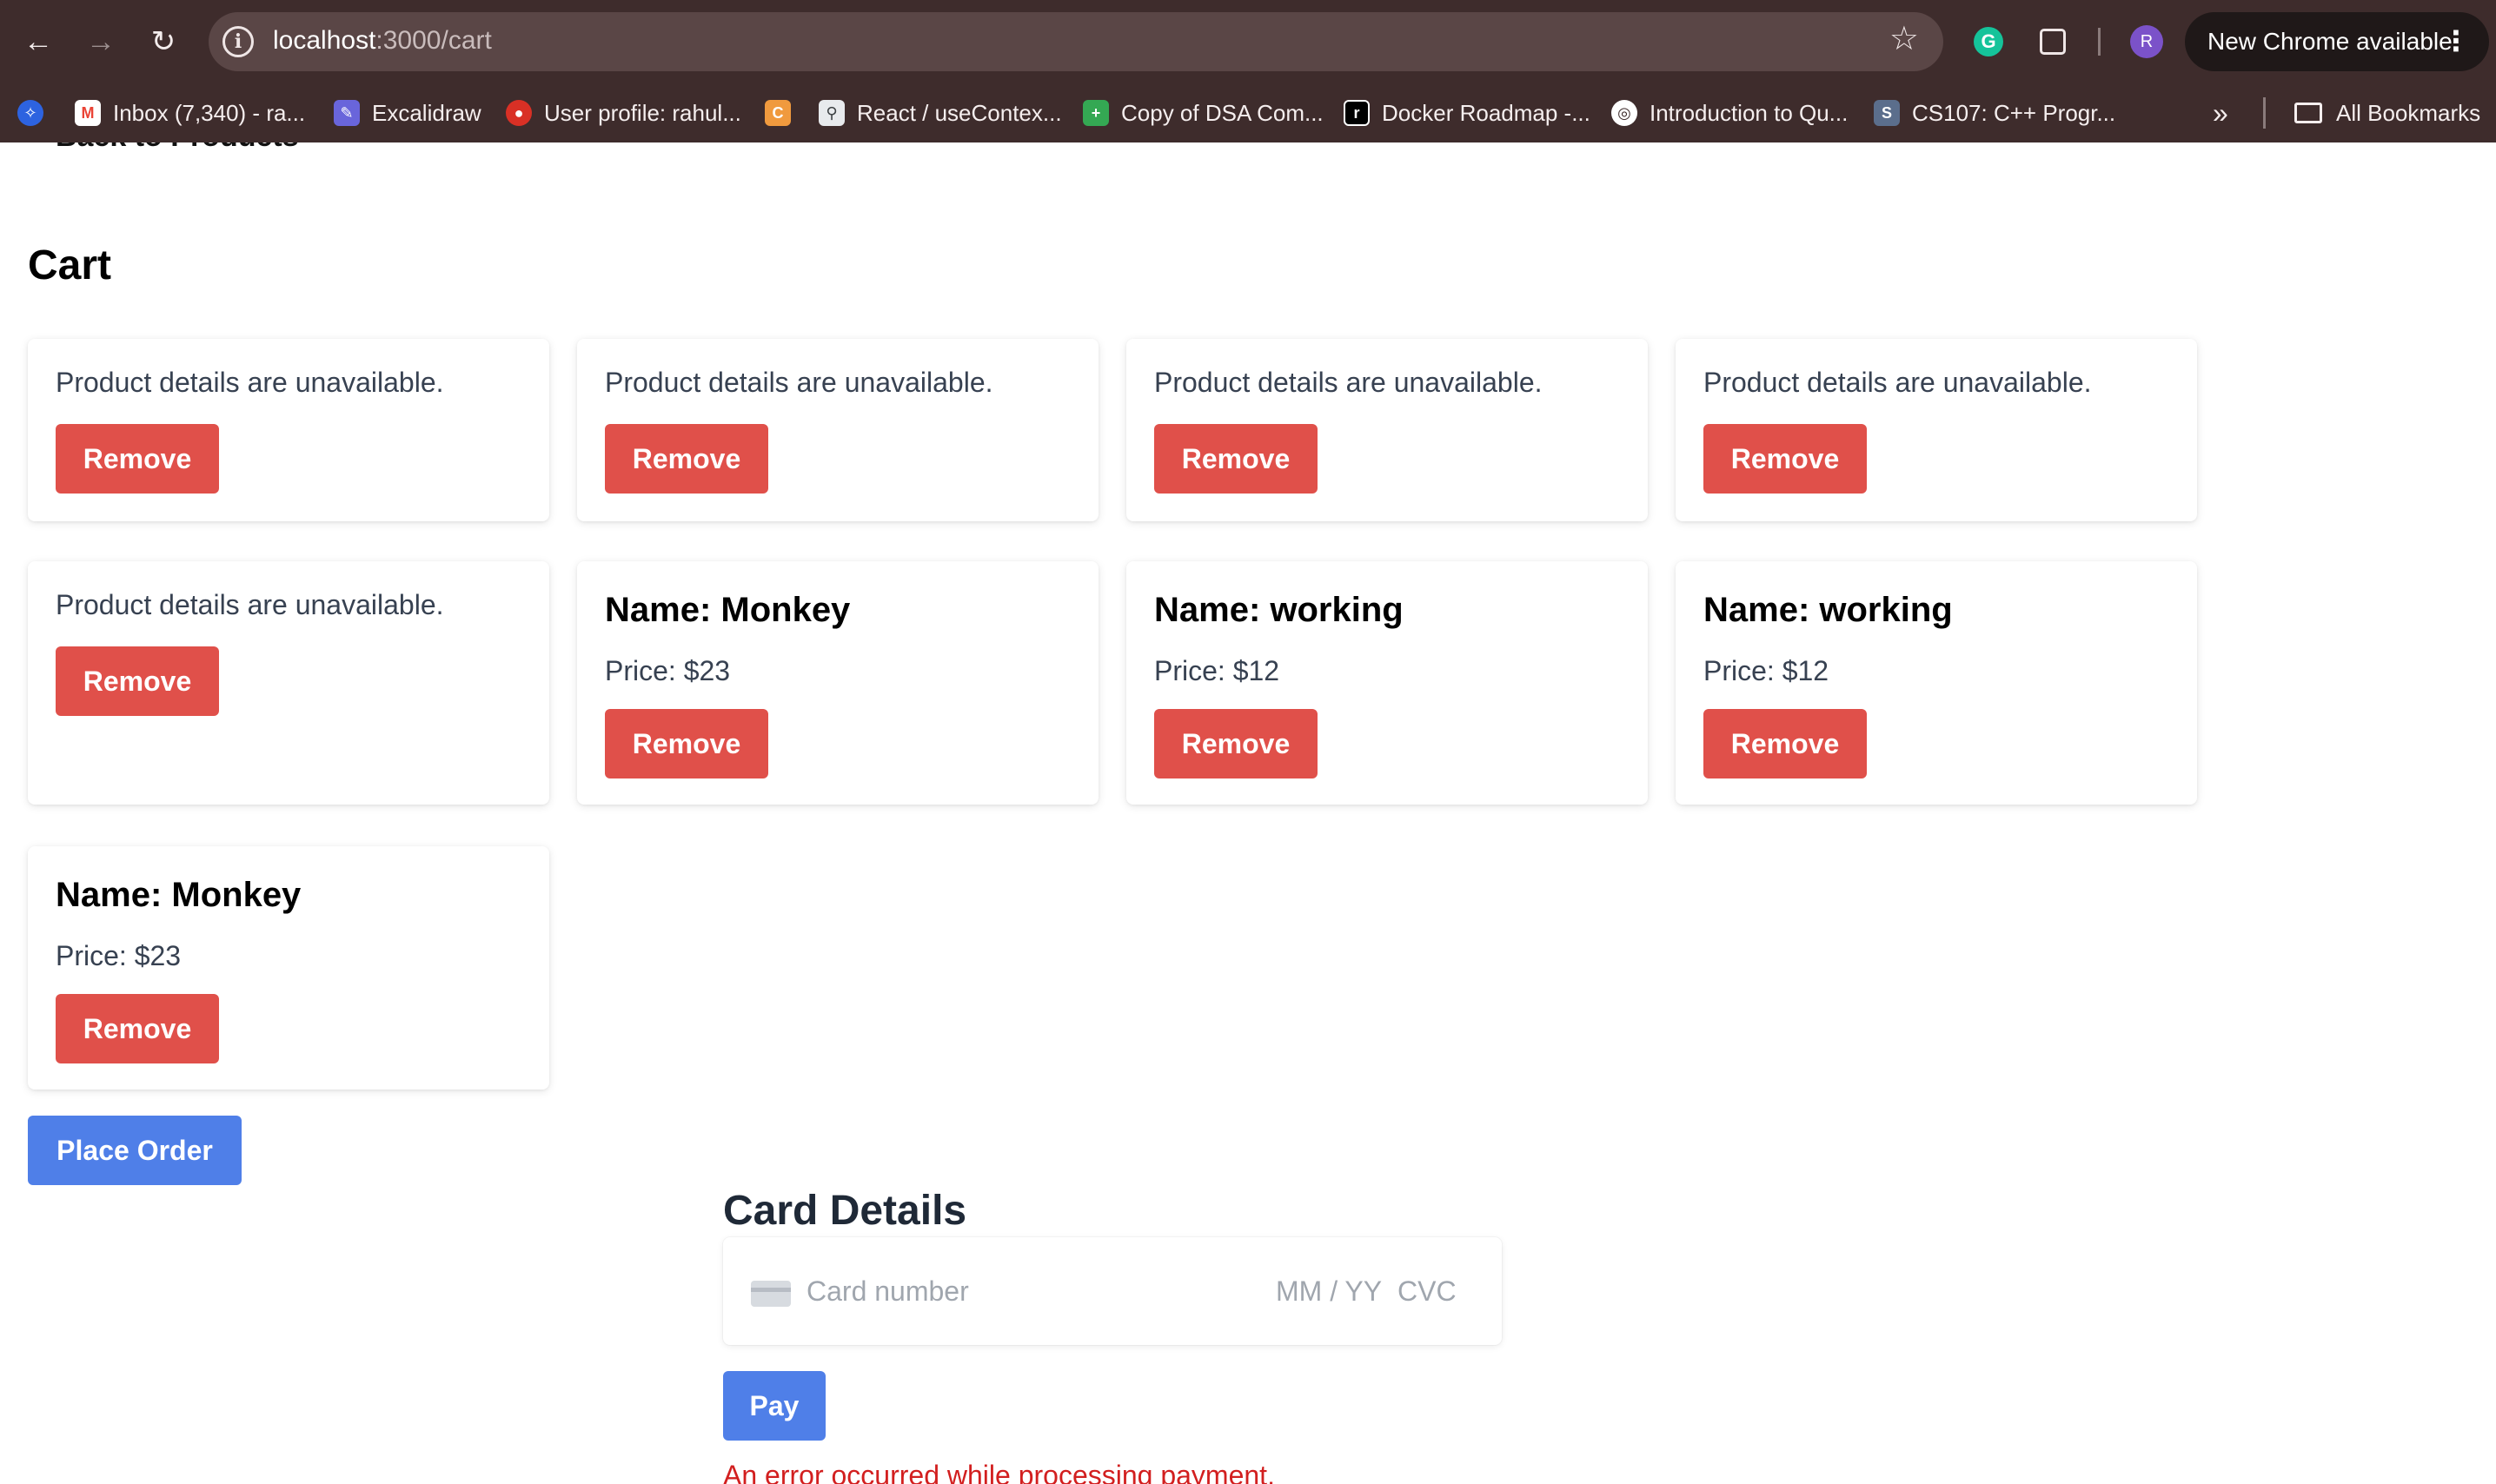 The height and width of the screenshot is (1484, 2496). What do you see at coordinates (101, 42) in the screenshot?
I see `forward-arrow-icon: →` at bounding box center [101, 42].